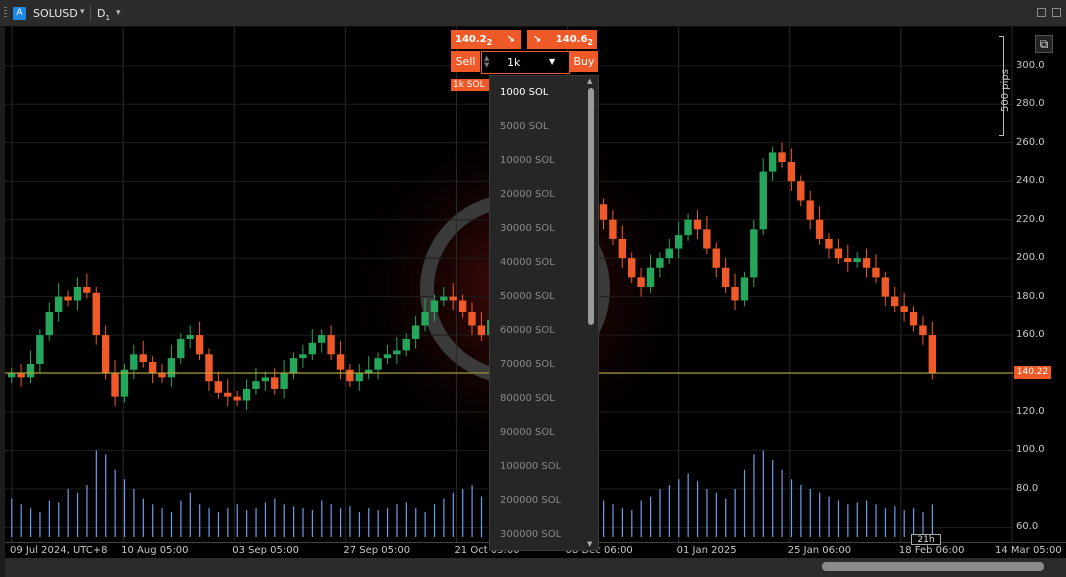 This screenshot has width=1066, height=577. What do you see at coordinates (1041, 12) in the screenshot?
I see `detach-window-icon` at bounding box center [1041, 12].